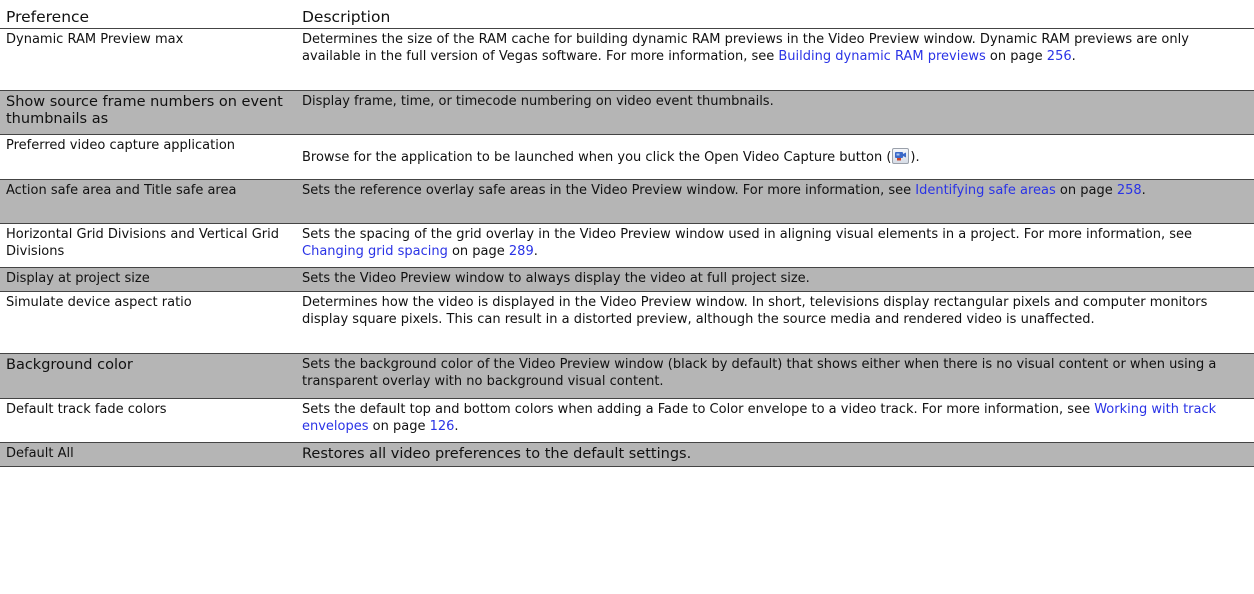  I want to click on cross-reference-link: Building dynamic RAM previews, so click(881, 56).